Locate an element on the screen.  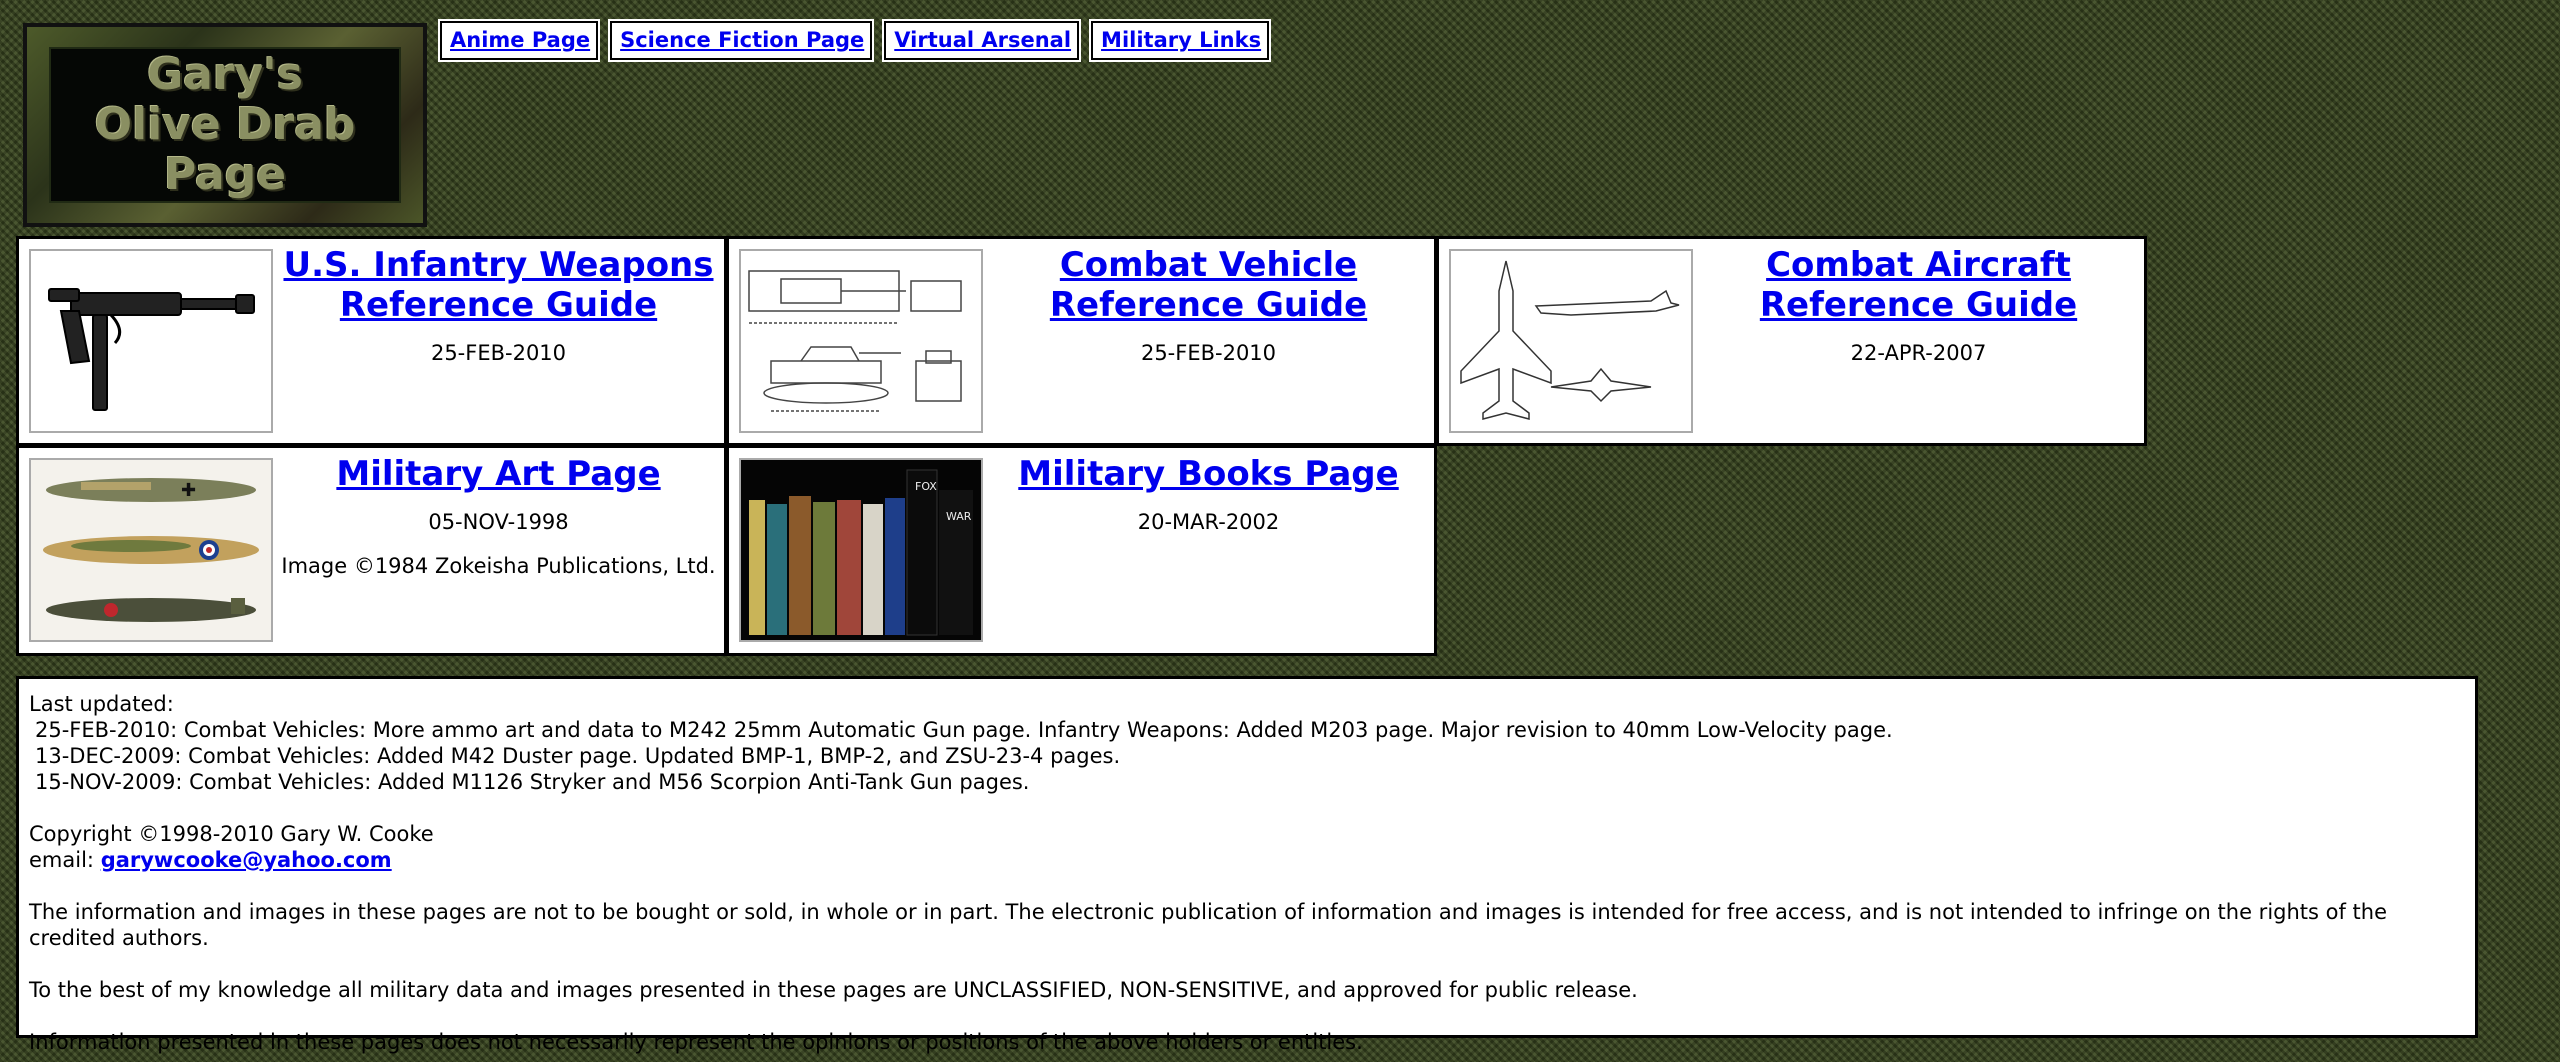
nav-link-military-links: Military Links is located at coordinates (1181, 40).